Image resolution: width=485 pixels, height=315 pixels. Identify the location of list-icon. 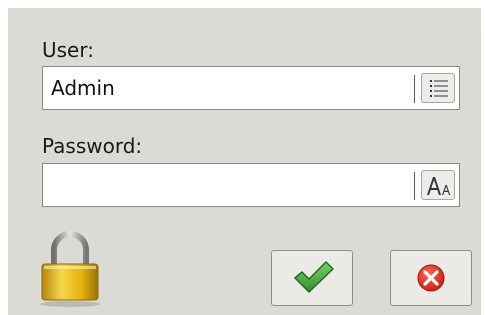
(438, 88).